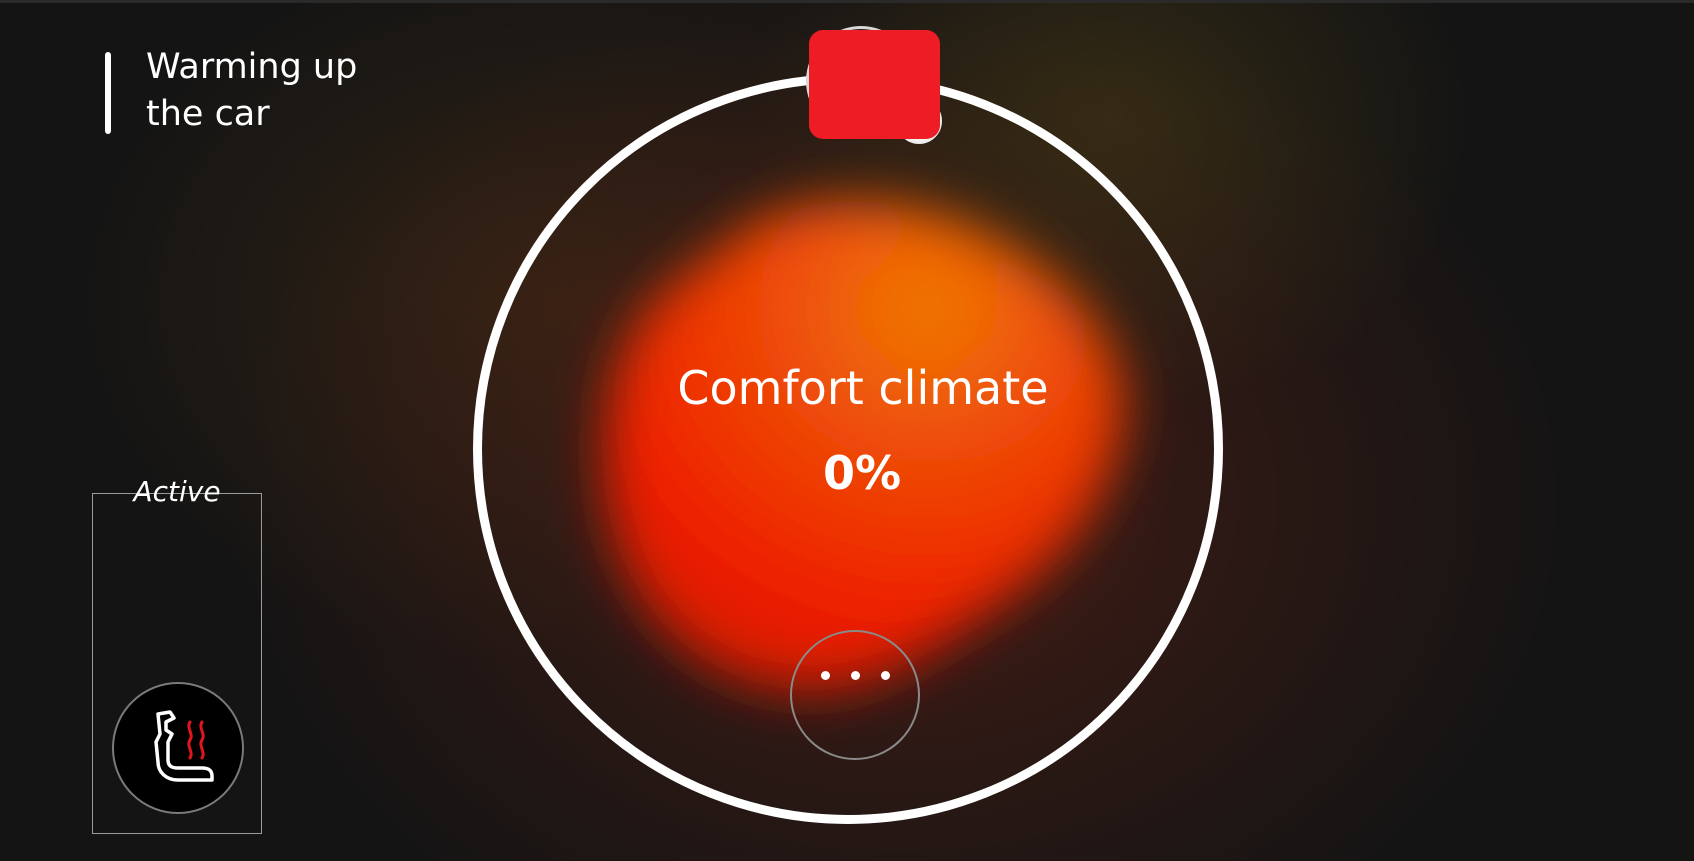  Describe the element at coordinates (847, 1) in the screenshot. I see `top-edge-divider` at that location.